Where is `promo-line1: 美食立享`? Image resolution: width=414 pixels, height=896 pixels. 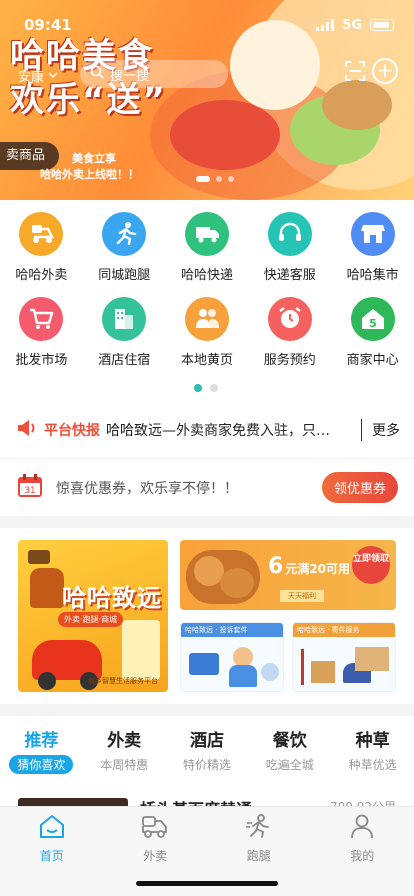 promo-line1: 美食立享 is located at coordinates (94, 158).